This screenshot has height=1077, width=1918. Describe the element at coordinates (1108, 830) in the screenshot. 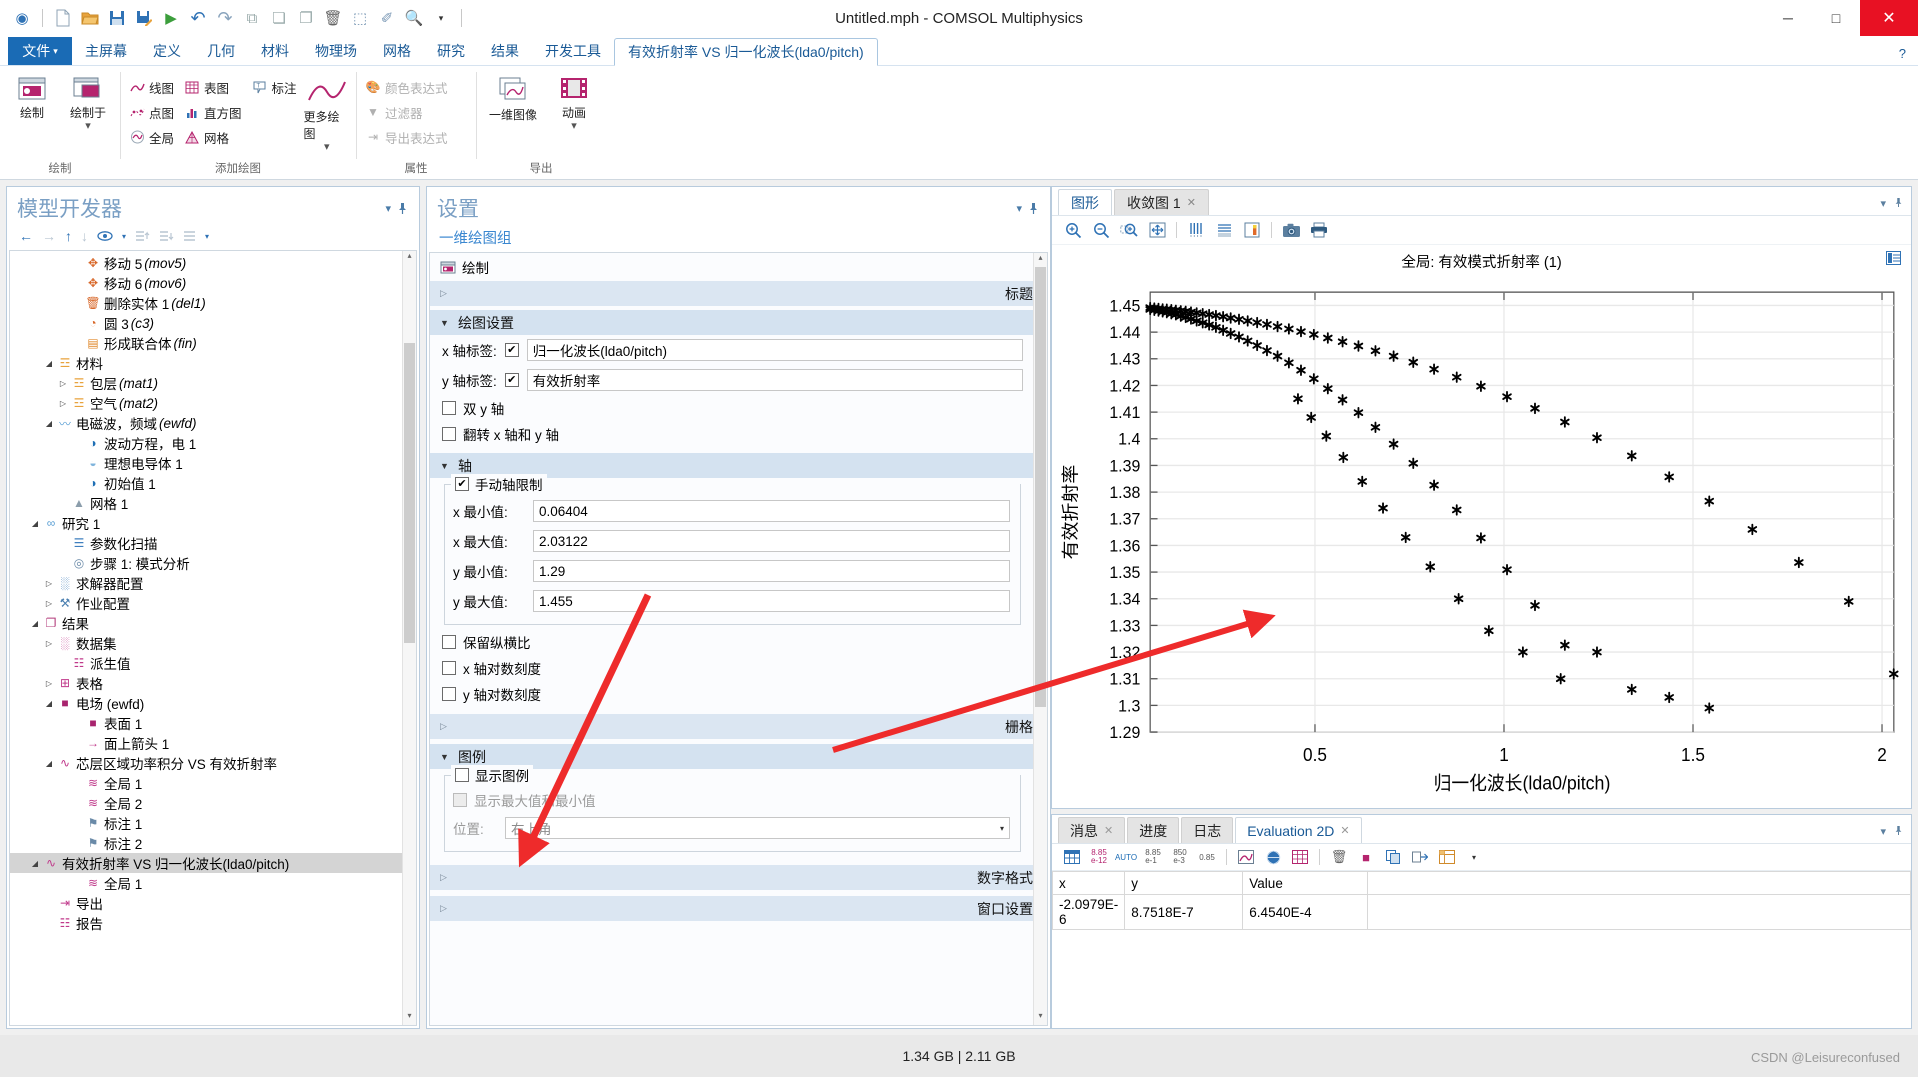

I see `tab-messages-close-icon: ✕` at that location.